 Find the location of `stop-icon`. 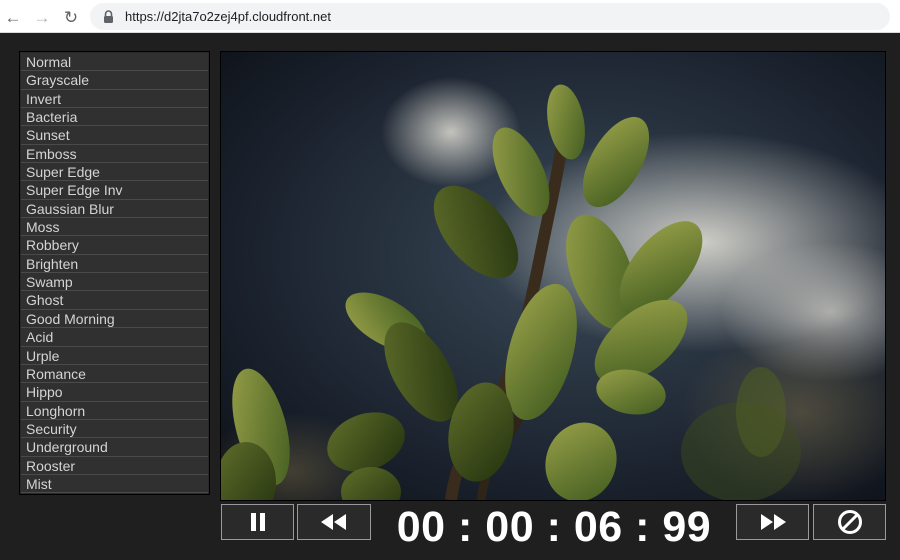

stop-icon is located at coordinates (849, 522).